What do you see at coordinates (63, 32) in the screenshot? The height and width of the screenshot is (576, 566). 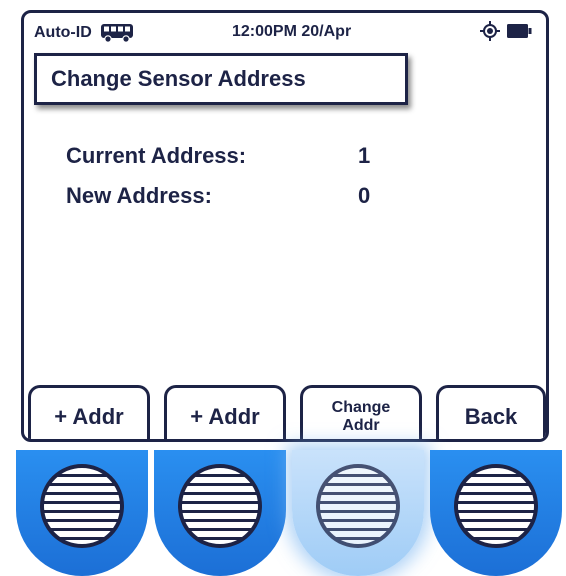 I see `mode-label: Auto-ID` at bounding box center [63, 32].